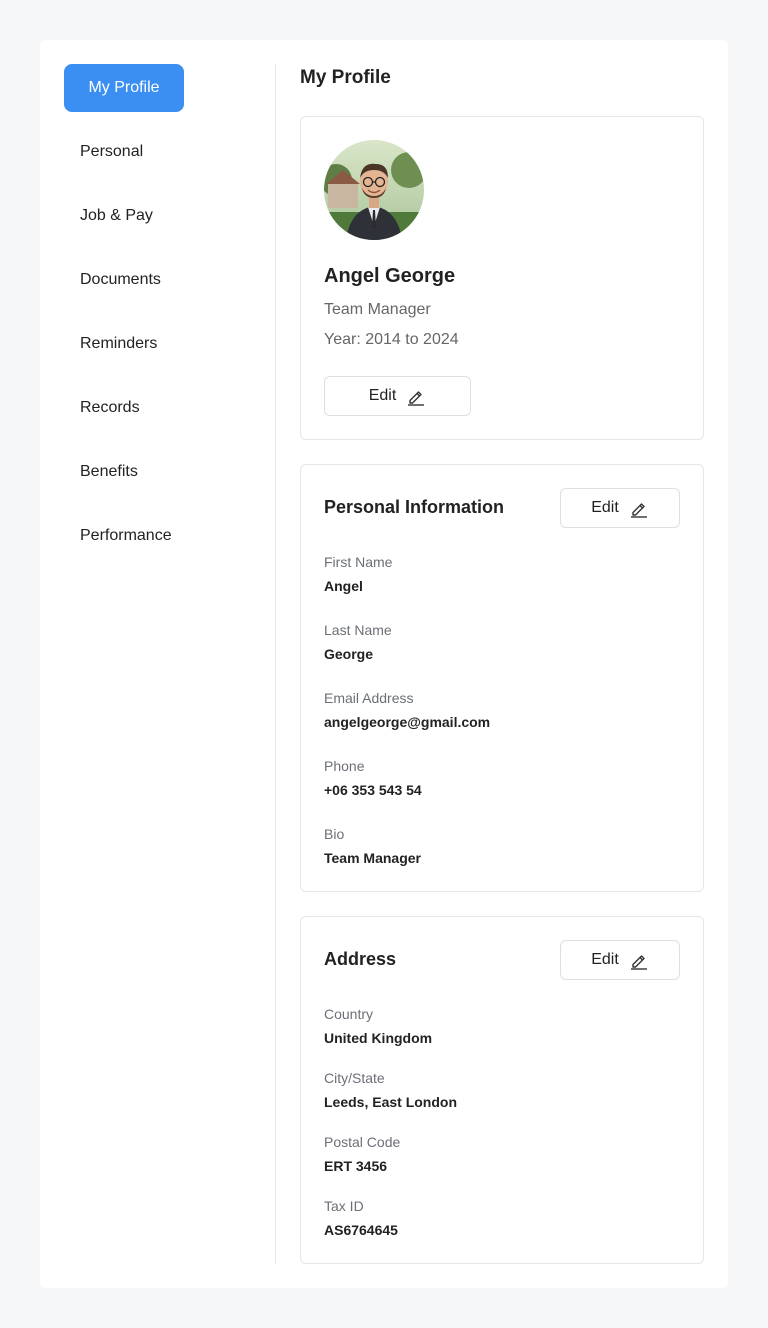  Describe the element at coordinates (391, 339) in the screenshot. I see `profile-years: Year: 2014 to 2024` at that location.